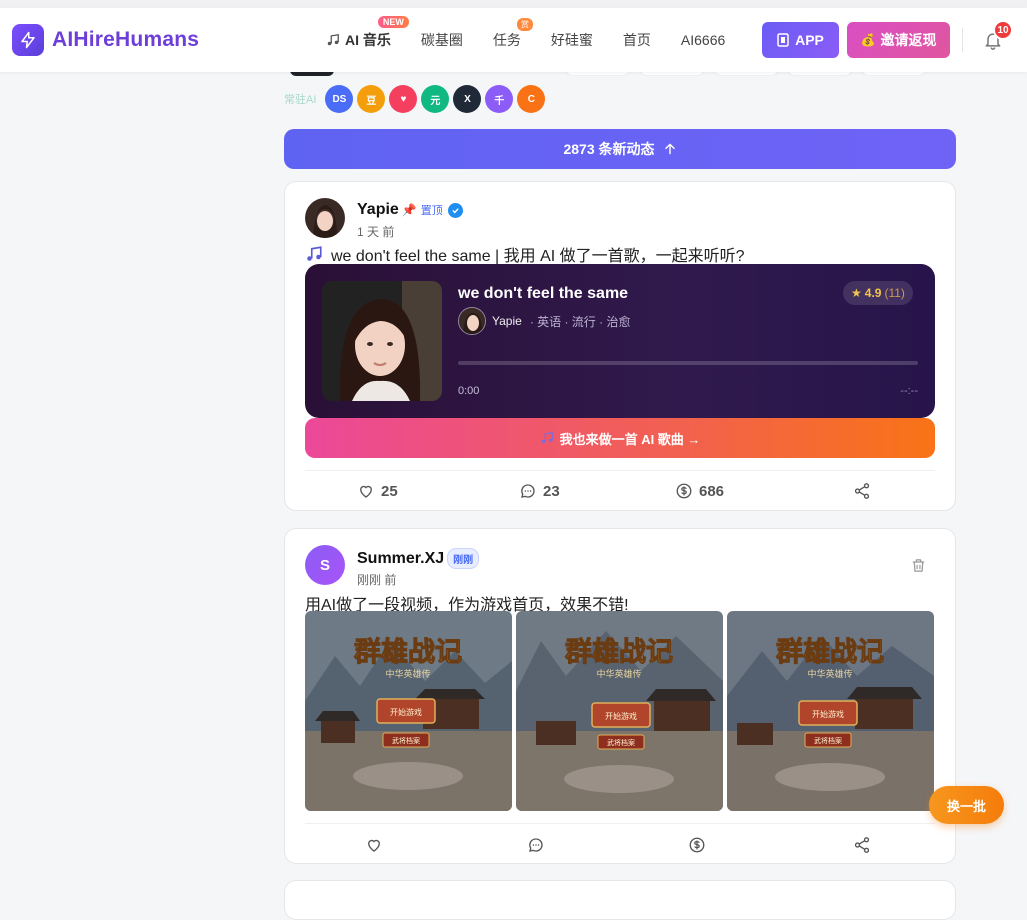 The image size is (1027, 920). I want to click on nav-label: AI 音乐, so click(368, 40).